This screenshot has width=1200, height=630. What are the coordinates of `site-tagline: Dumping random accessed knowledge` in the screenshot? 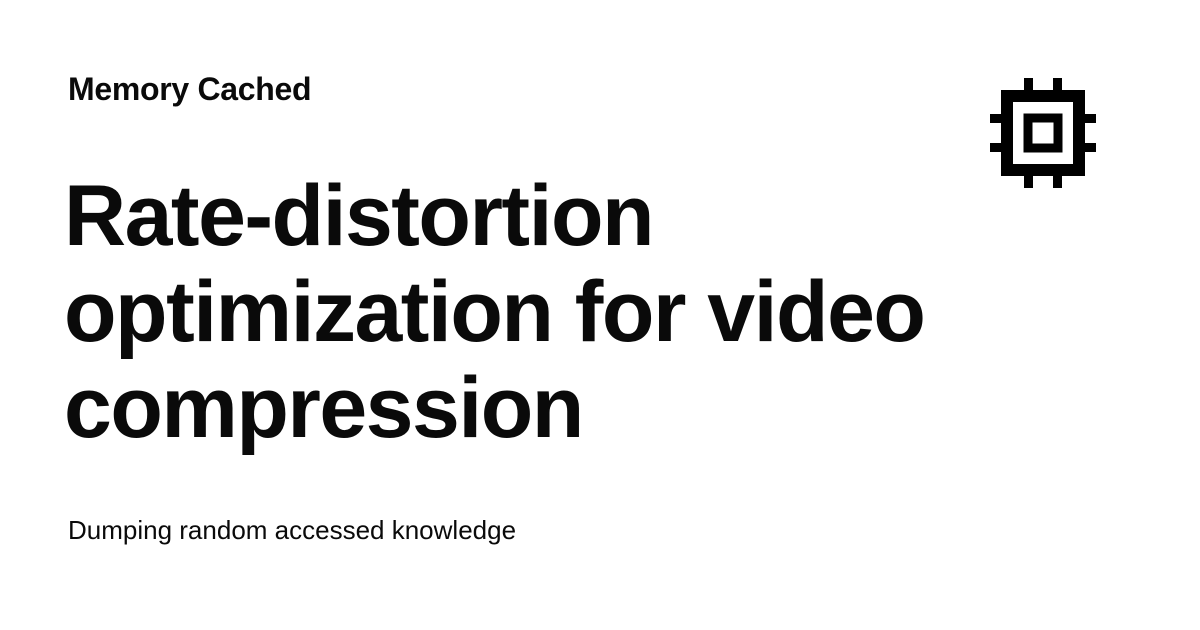 It's located at (292, 530).